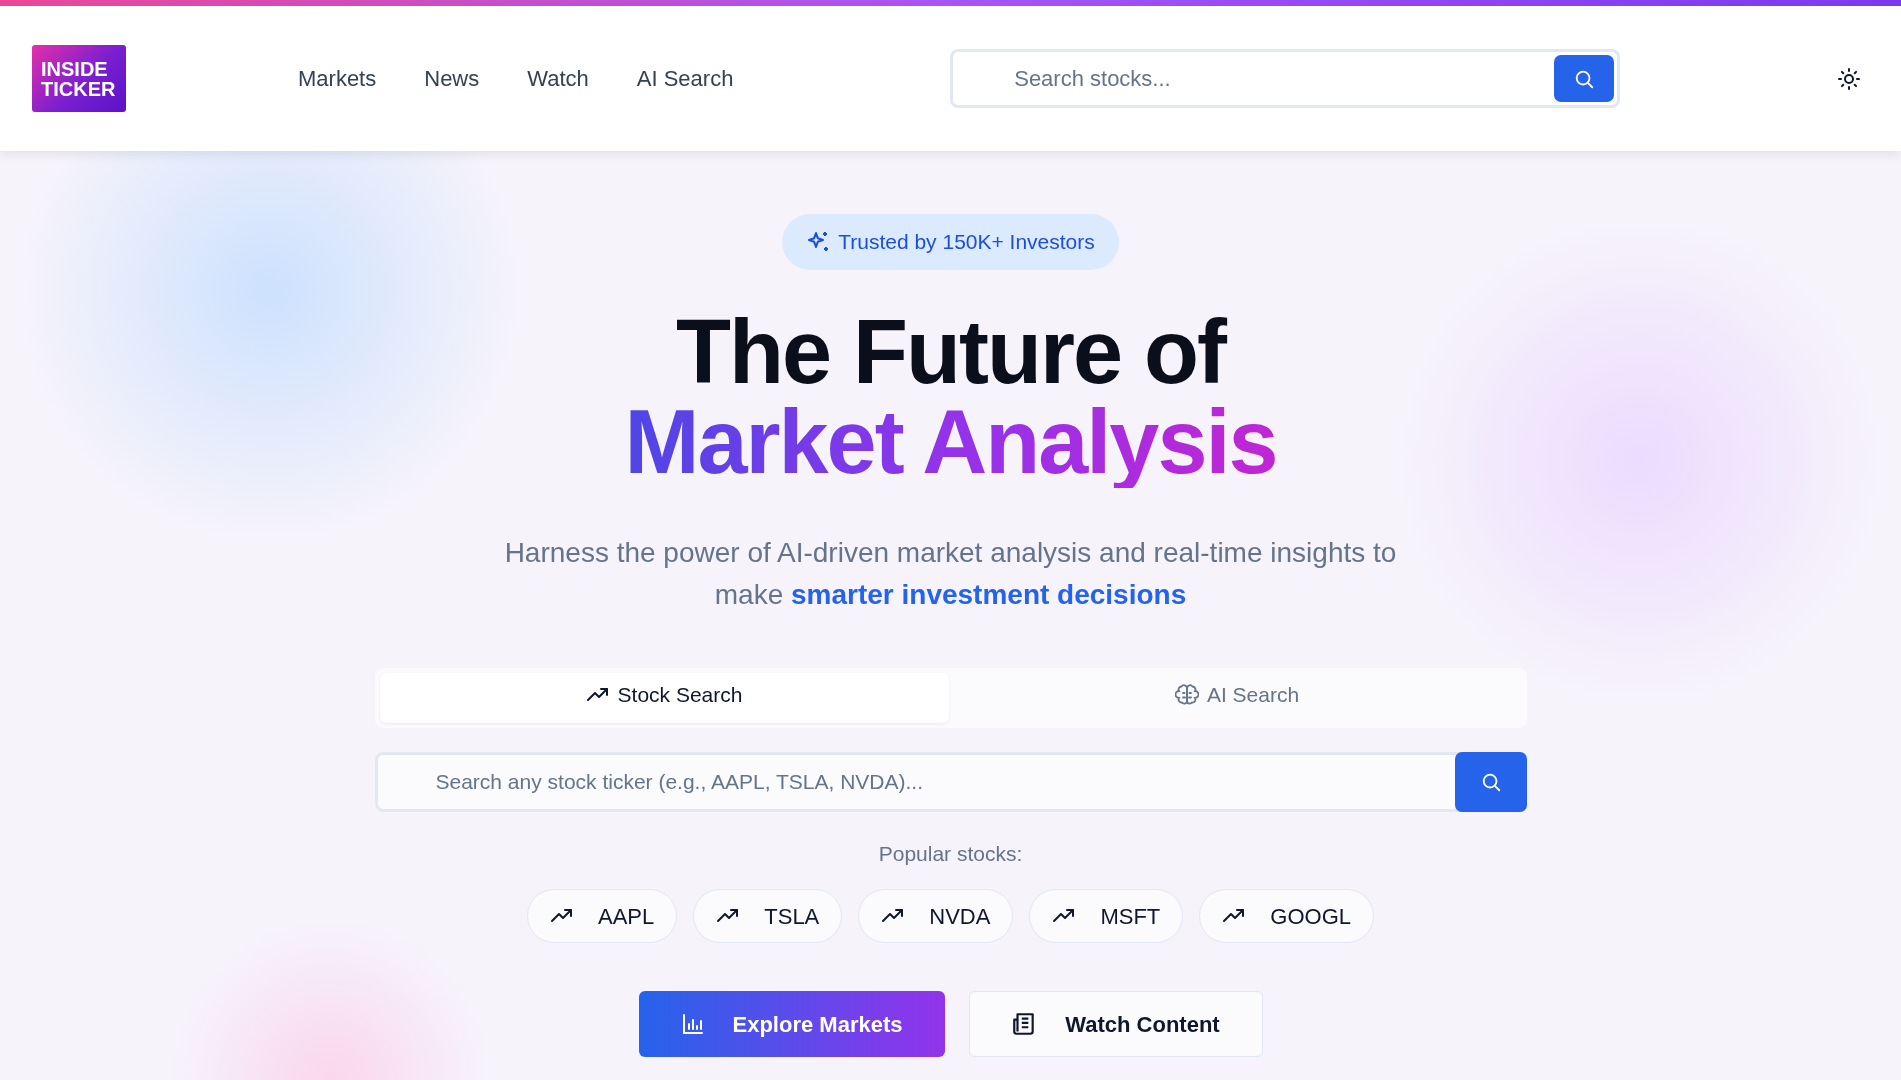 The image size is (1901, 1080). What do you see at coordinates (950, 853) in the screenshot?
I see `popular-label: Popular stocks:` at bounding box center [950, 853].